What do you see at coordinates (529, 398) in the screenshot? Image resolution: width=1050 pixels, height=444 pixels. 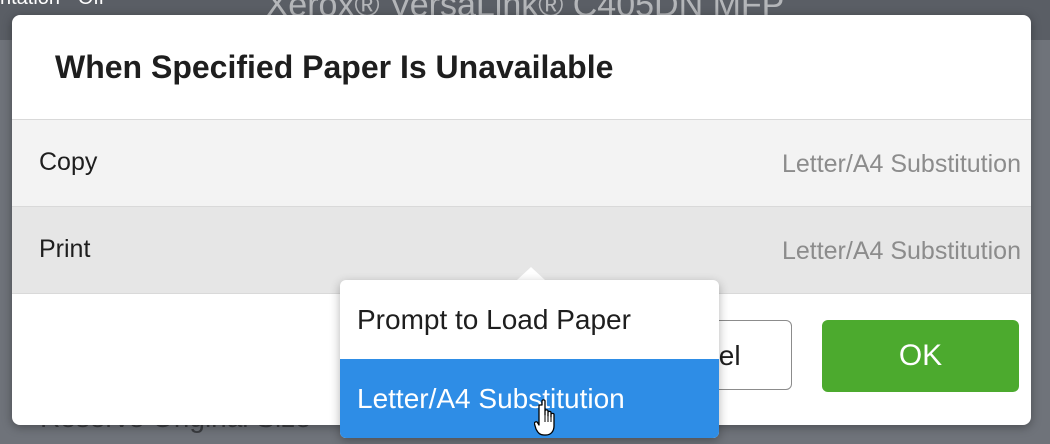 I see `option-letter-a4-substitution: Letter/A4 Substitution` at bounding box center [529, 398].